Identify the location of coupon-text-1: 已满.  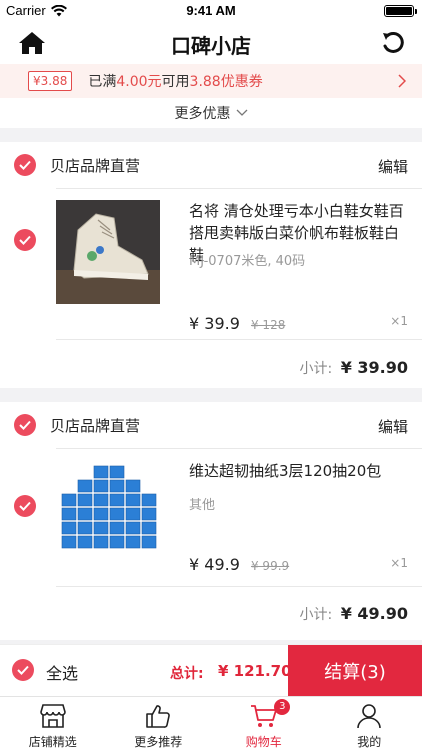
(102, 82).